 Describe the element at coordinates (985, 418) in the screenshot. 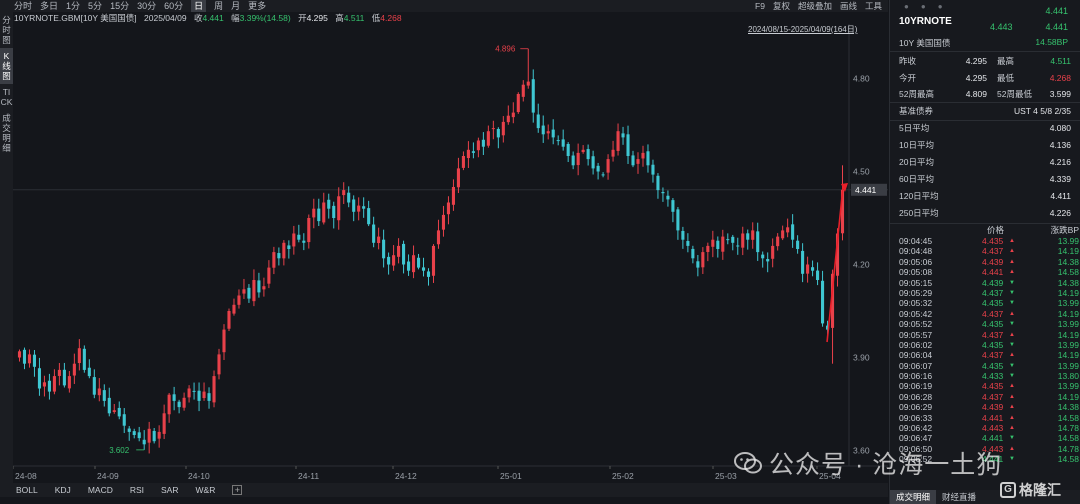

I see `tick-row: 09:06:33 4.441 ▲ 14.58` at that location.